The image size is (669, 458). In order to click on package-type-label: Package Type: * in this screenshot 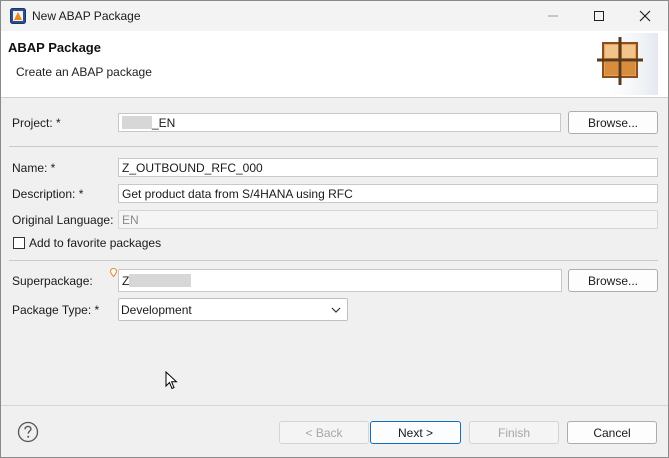, I will do `click(56, 310)`.